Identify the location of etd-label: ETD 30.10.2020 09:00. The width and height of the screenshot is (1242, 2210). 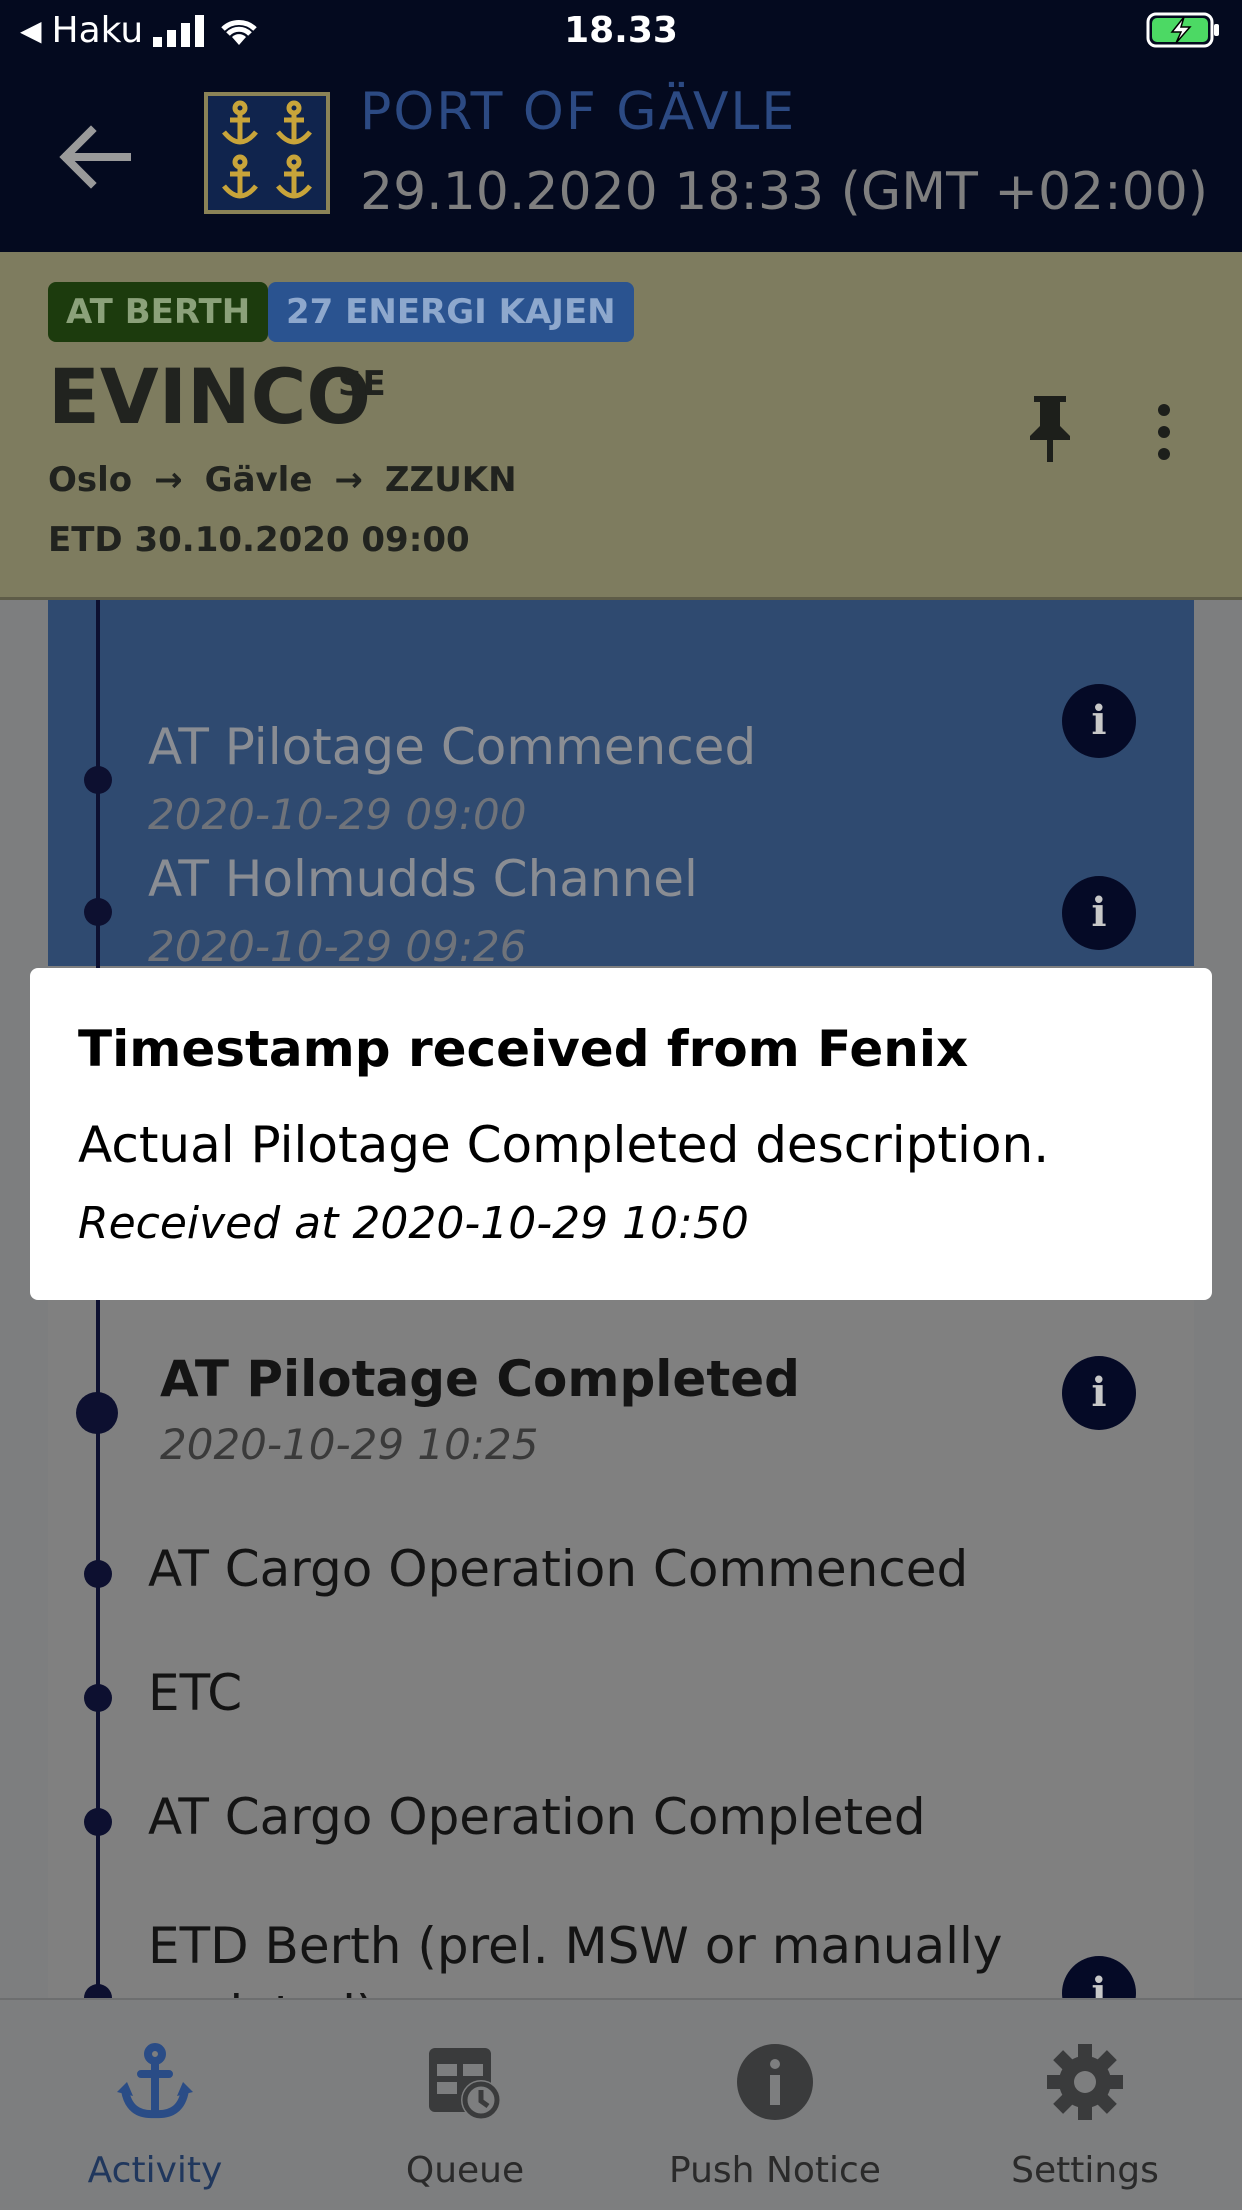
(259, 540).